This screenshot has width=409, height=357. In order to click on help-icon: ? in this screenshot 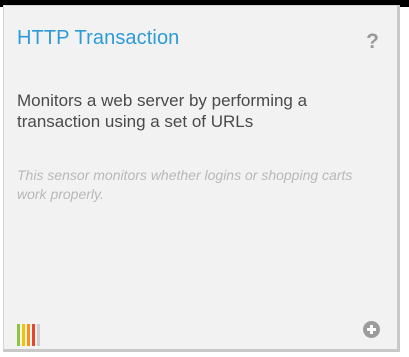, I will do `click(372, 41)`.